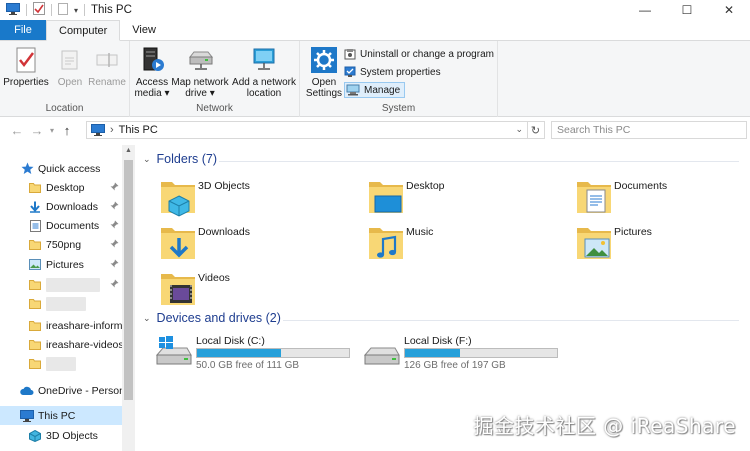 The width and height of the screenshot is (750, 451). What do you see at coordinates (152, 60) in the screenshot?
I see `media-server-icon` at bounding box center [152, 60].